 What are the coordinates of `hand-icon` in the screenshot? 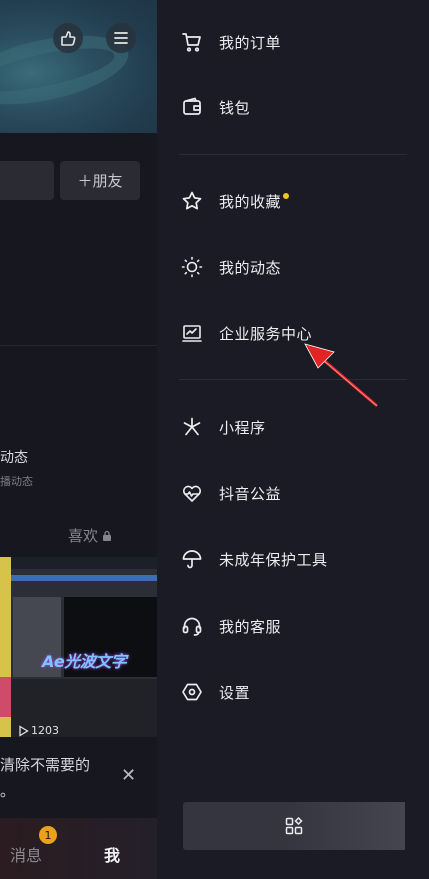 It's located at (68, 38).